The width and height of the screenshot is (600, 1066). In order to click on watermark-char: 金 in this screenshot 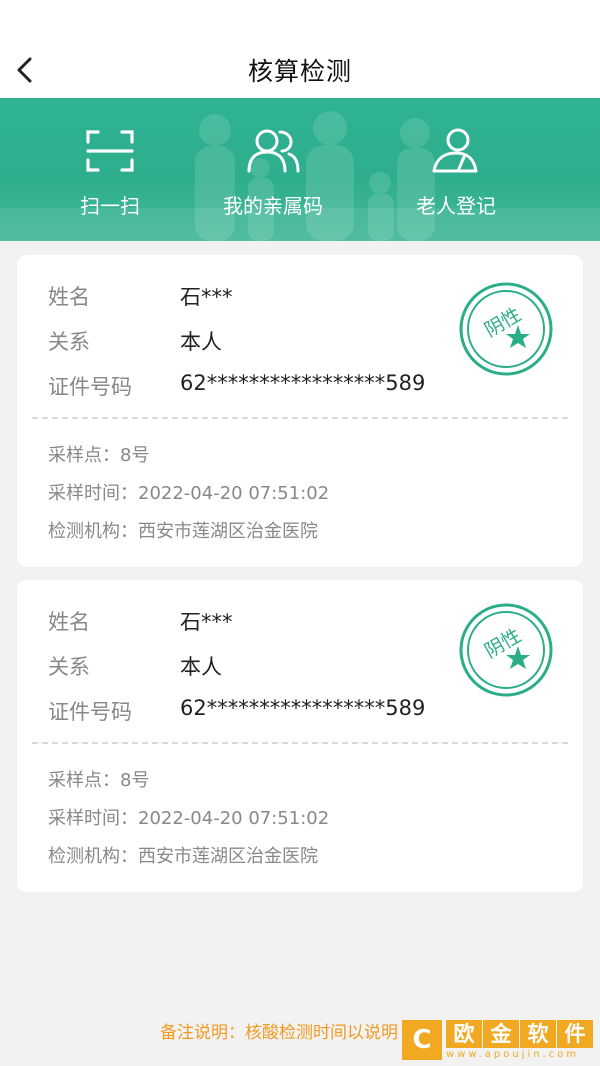, I will do `click(501, 1034)`.